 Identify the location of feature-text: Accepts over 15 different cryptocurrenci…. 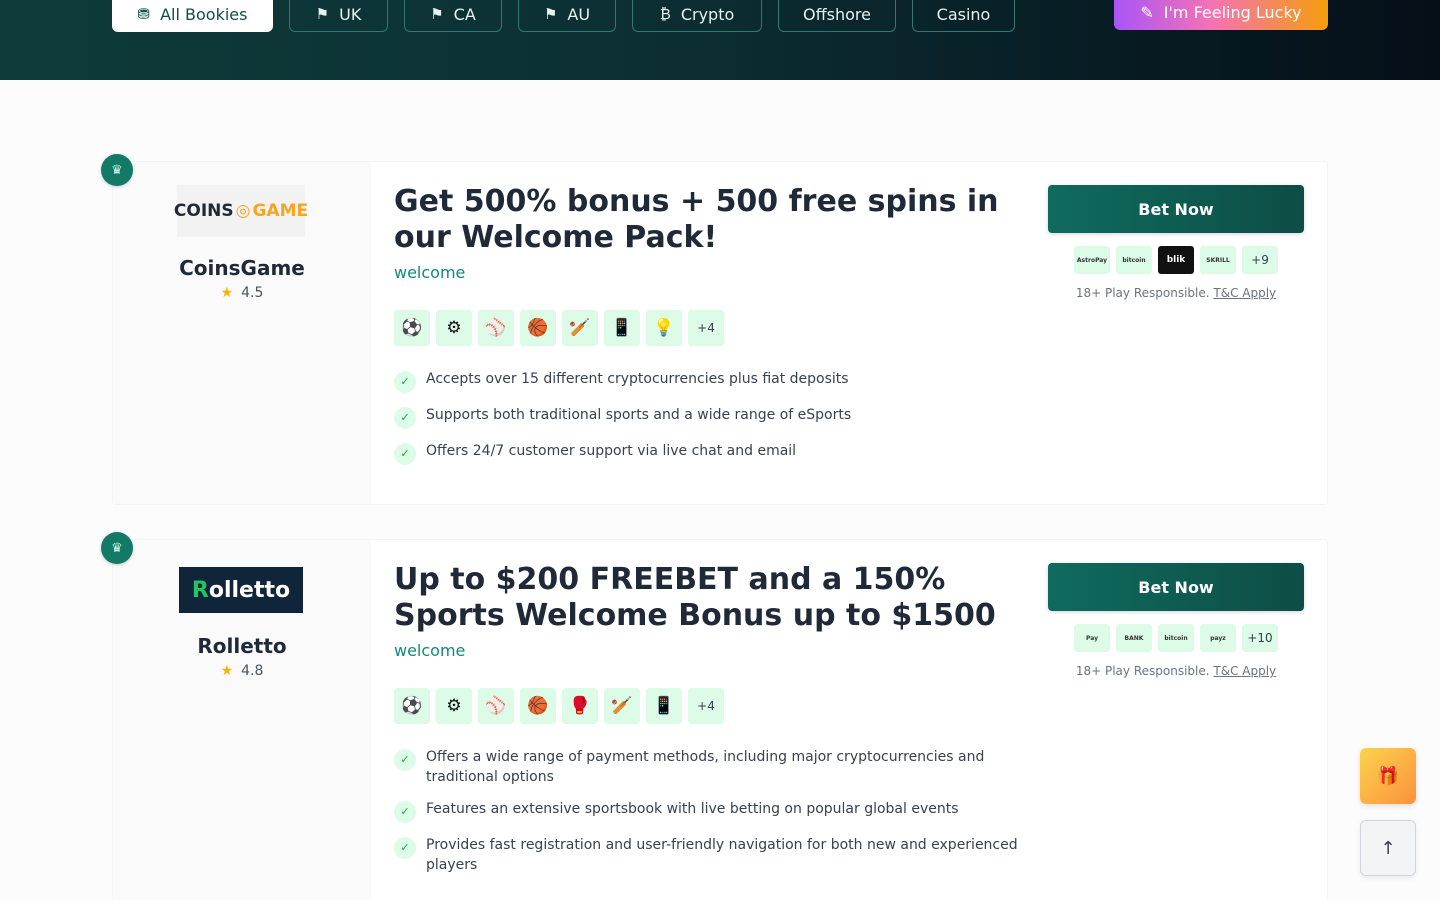
(637, 379).